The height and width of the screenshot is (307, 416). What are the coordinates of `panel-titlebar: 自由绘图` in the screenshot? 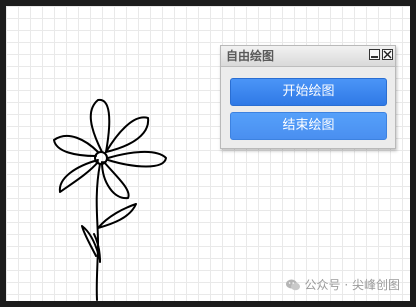 It's located at (308, 56).